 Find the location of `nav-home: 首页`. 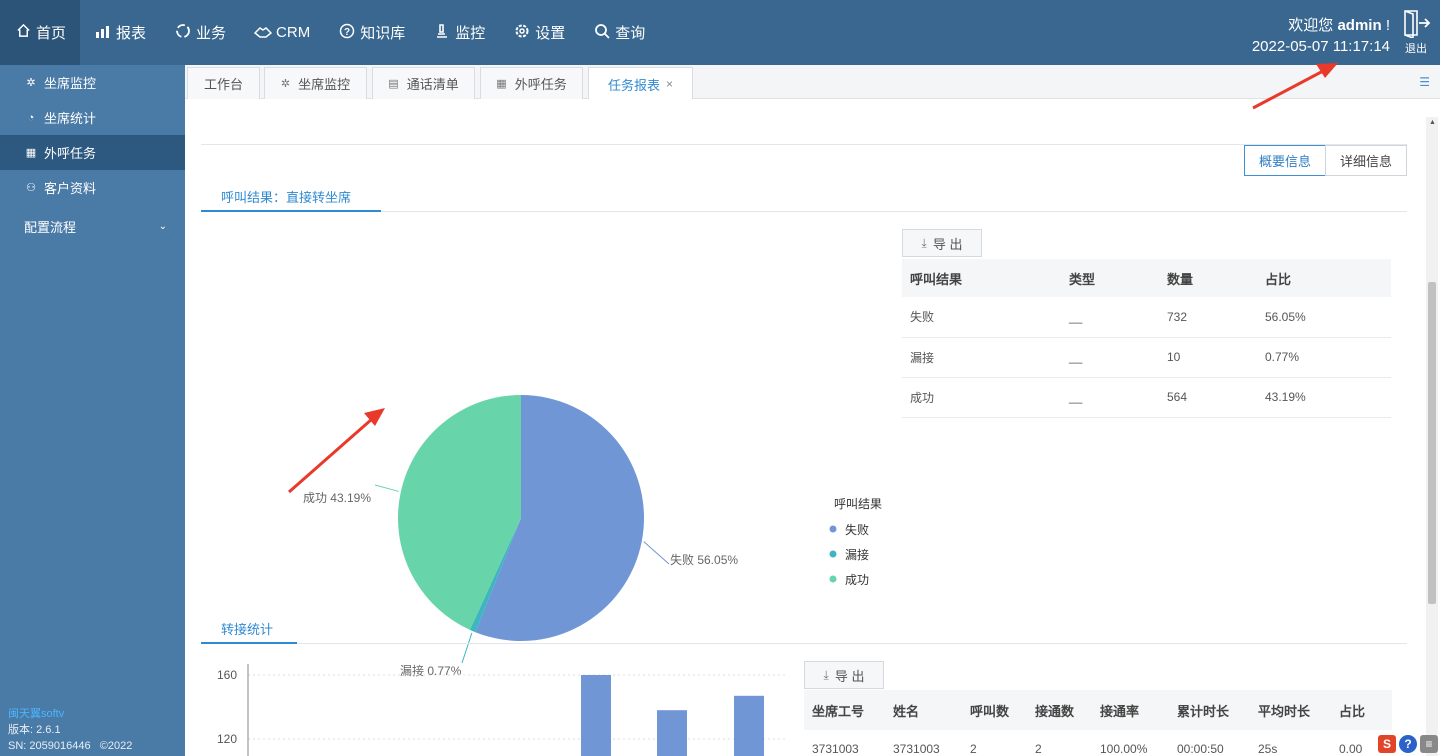

nav-home: 首页 is located at coordinates (40, 32).